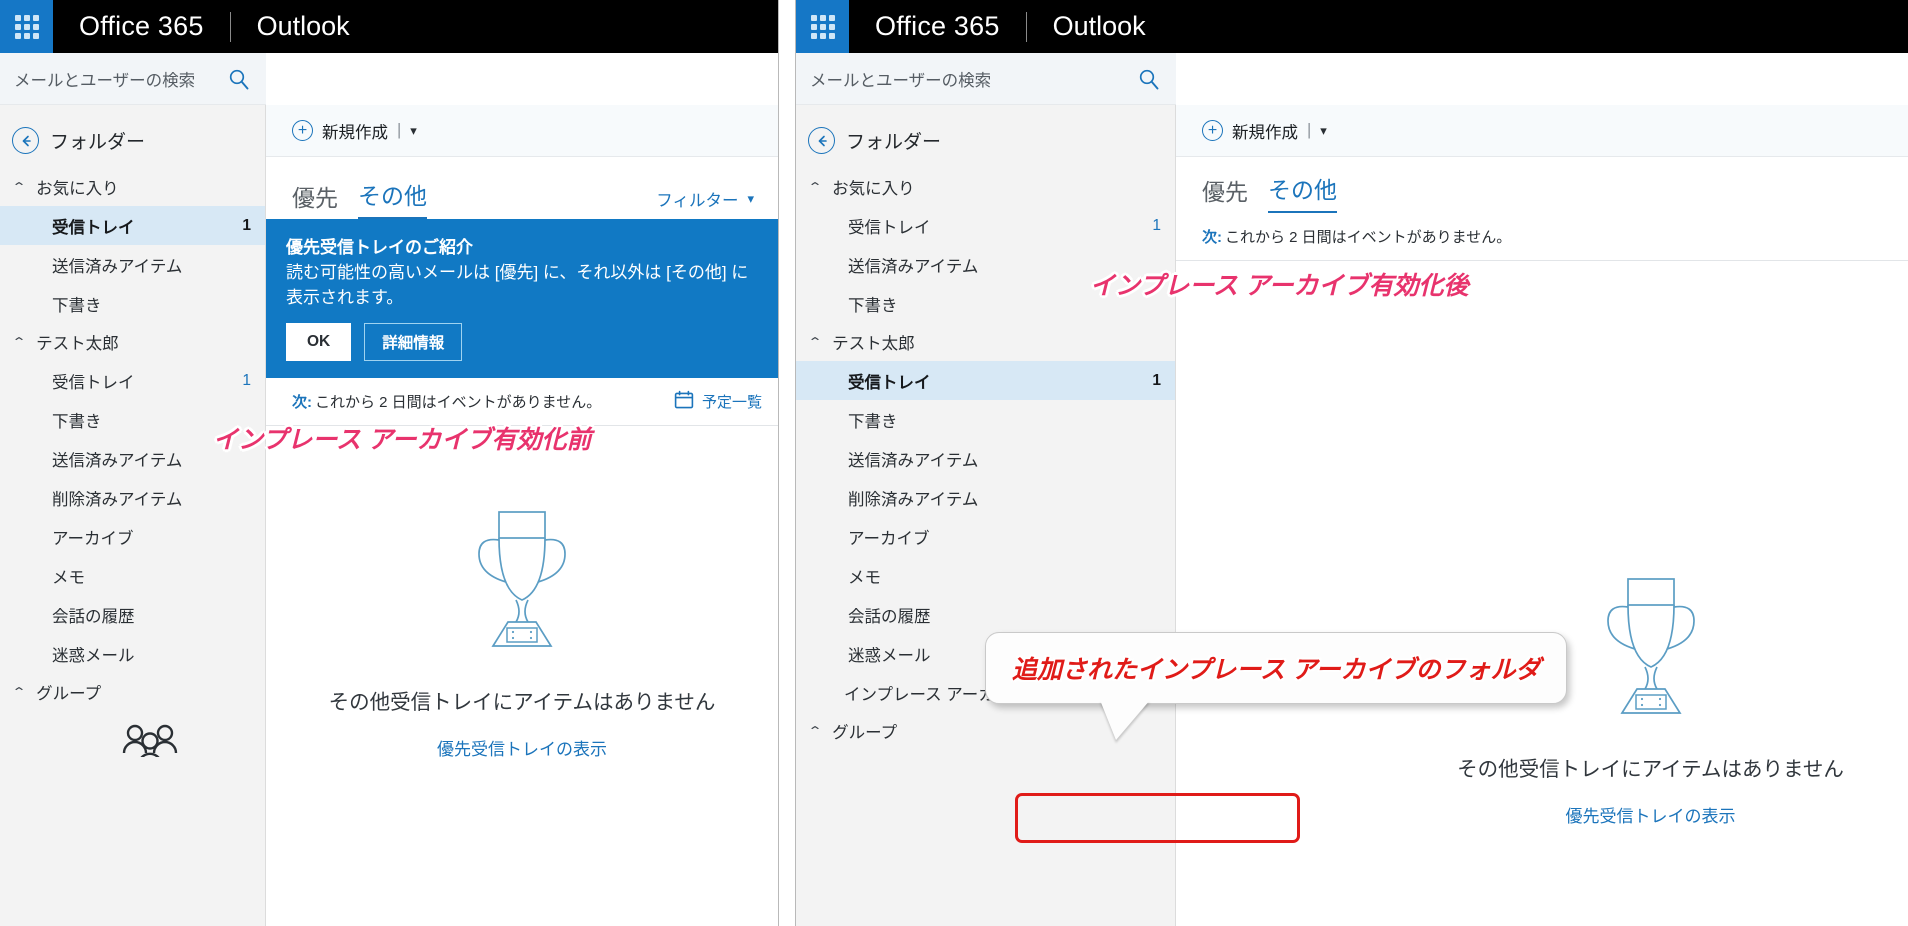  What do you see at coordinates (523, 342) in the screenshot?
I see `banner-buttons: OK 詳細情報` at bounding box center [523, 342].